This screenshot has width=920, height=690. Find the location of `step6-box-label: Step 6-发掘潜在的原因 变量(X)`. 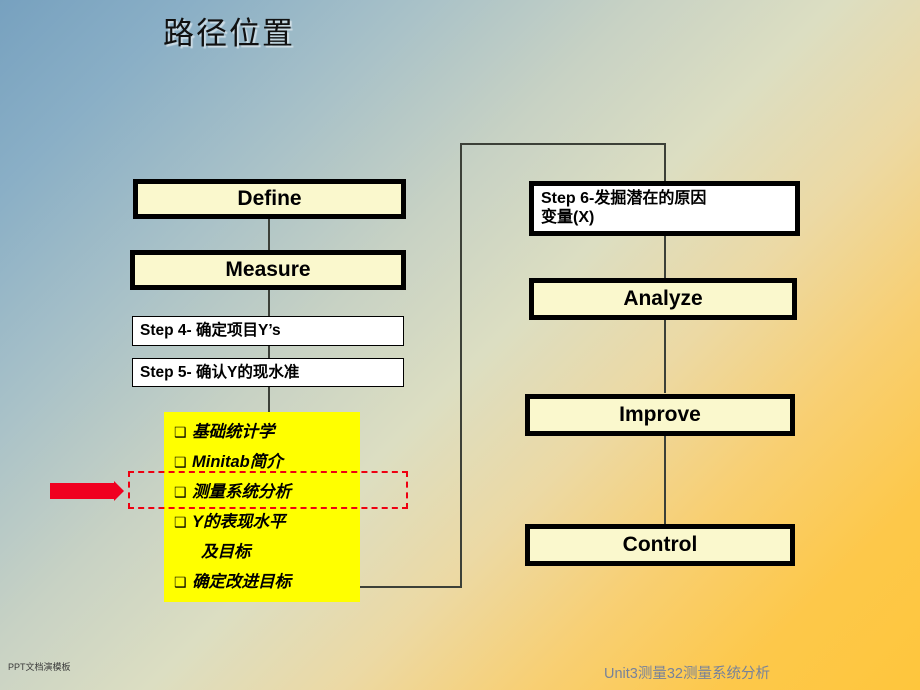

step6-box-label: Step 6-发掘潜在的原因 变量(X) is located at coordinates (624, 208).